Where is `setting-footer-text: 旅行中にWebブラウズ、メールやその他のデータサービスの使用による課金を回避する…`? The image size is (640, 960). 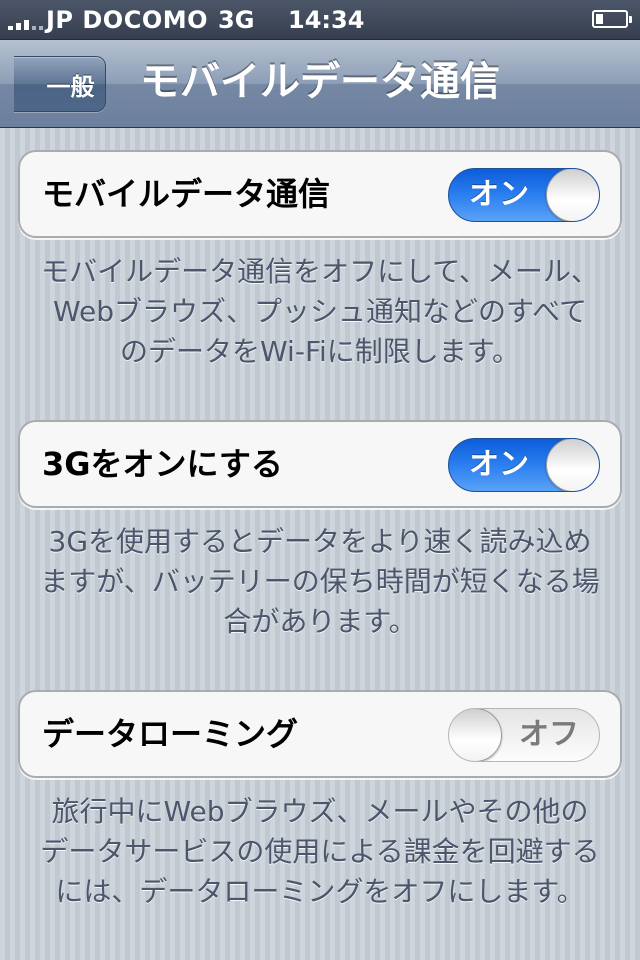 setting-footer-text: 旅行中にWebブラウズ、メールやその他のデータサービスの使用による課金を回避する… is located at coordinates (320, 851).